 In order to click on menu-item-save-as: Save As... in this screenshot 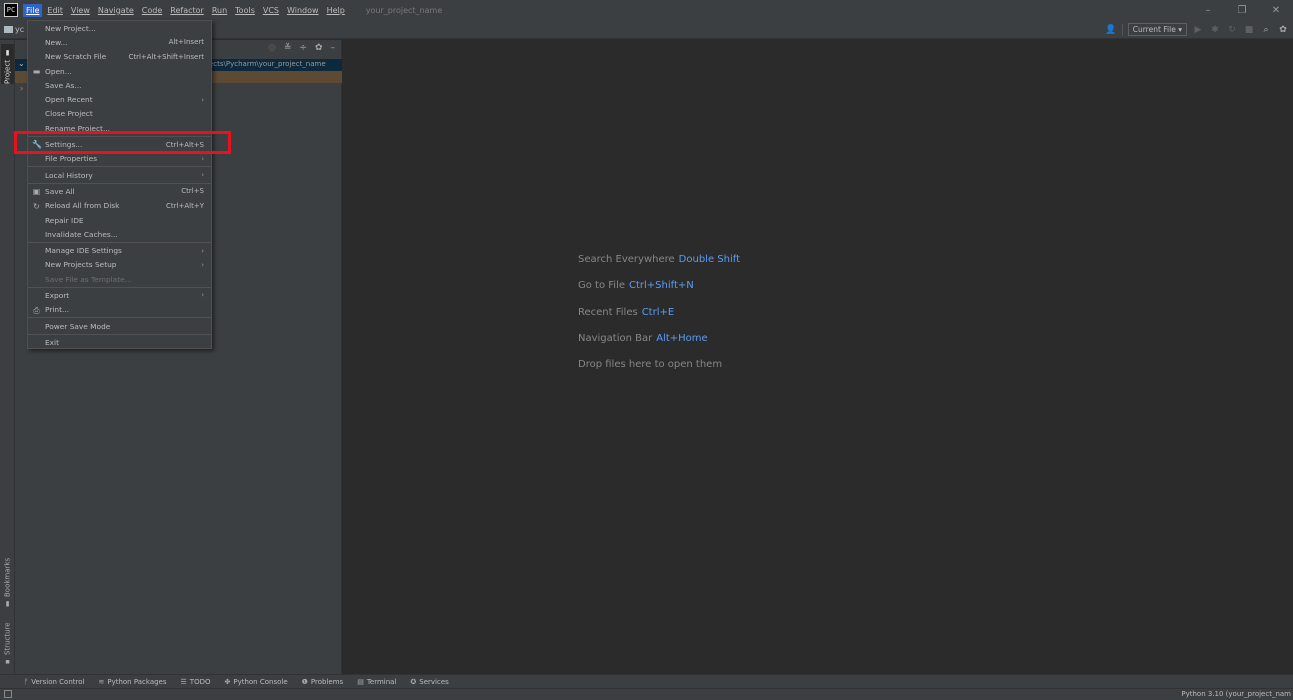, I will do `click(119, 85)`.